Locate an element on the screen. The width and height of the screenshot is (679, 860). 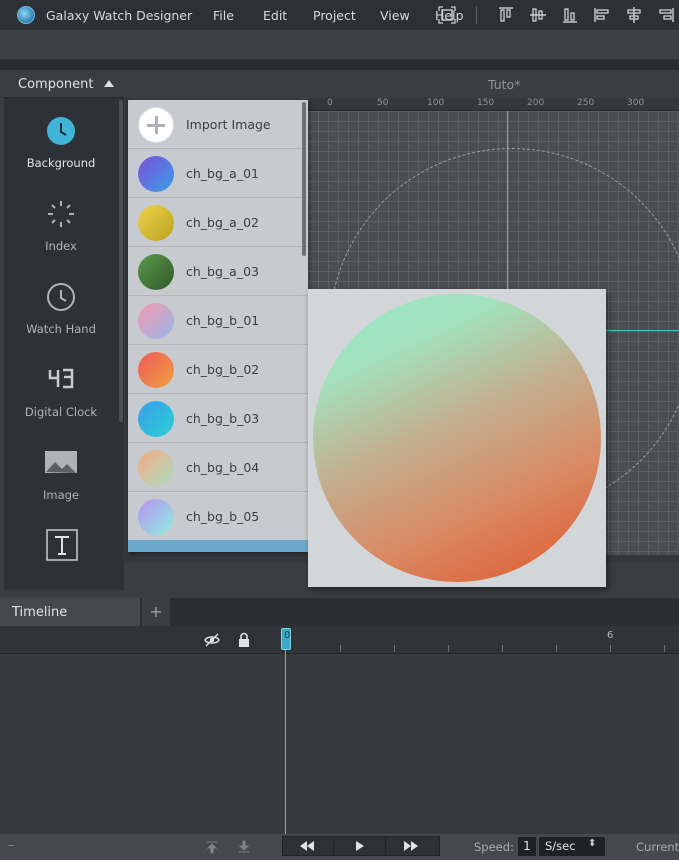
ruler-label: 300 is located at coordinates (636, 103).